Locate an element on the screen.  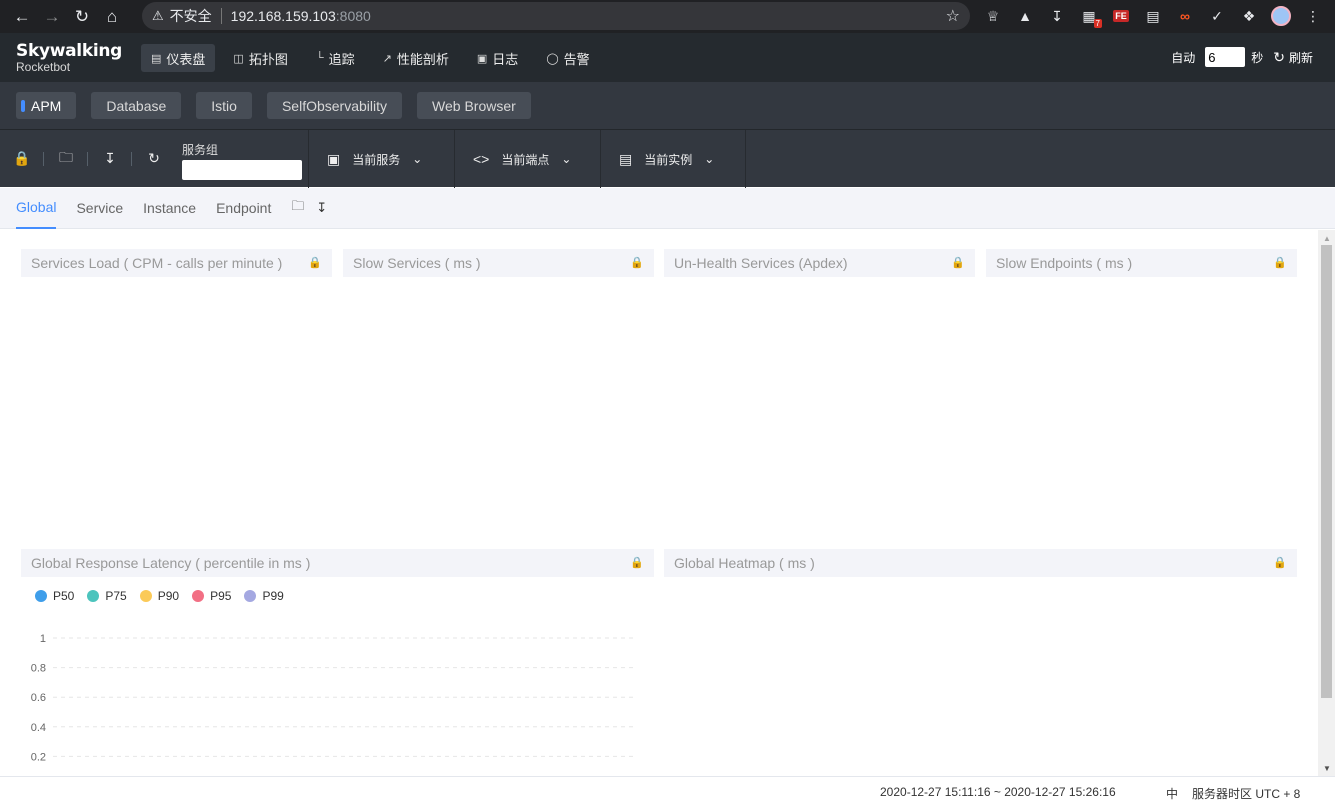
logo: Skywalking Rocketbot is located at coordinates (69, 58).